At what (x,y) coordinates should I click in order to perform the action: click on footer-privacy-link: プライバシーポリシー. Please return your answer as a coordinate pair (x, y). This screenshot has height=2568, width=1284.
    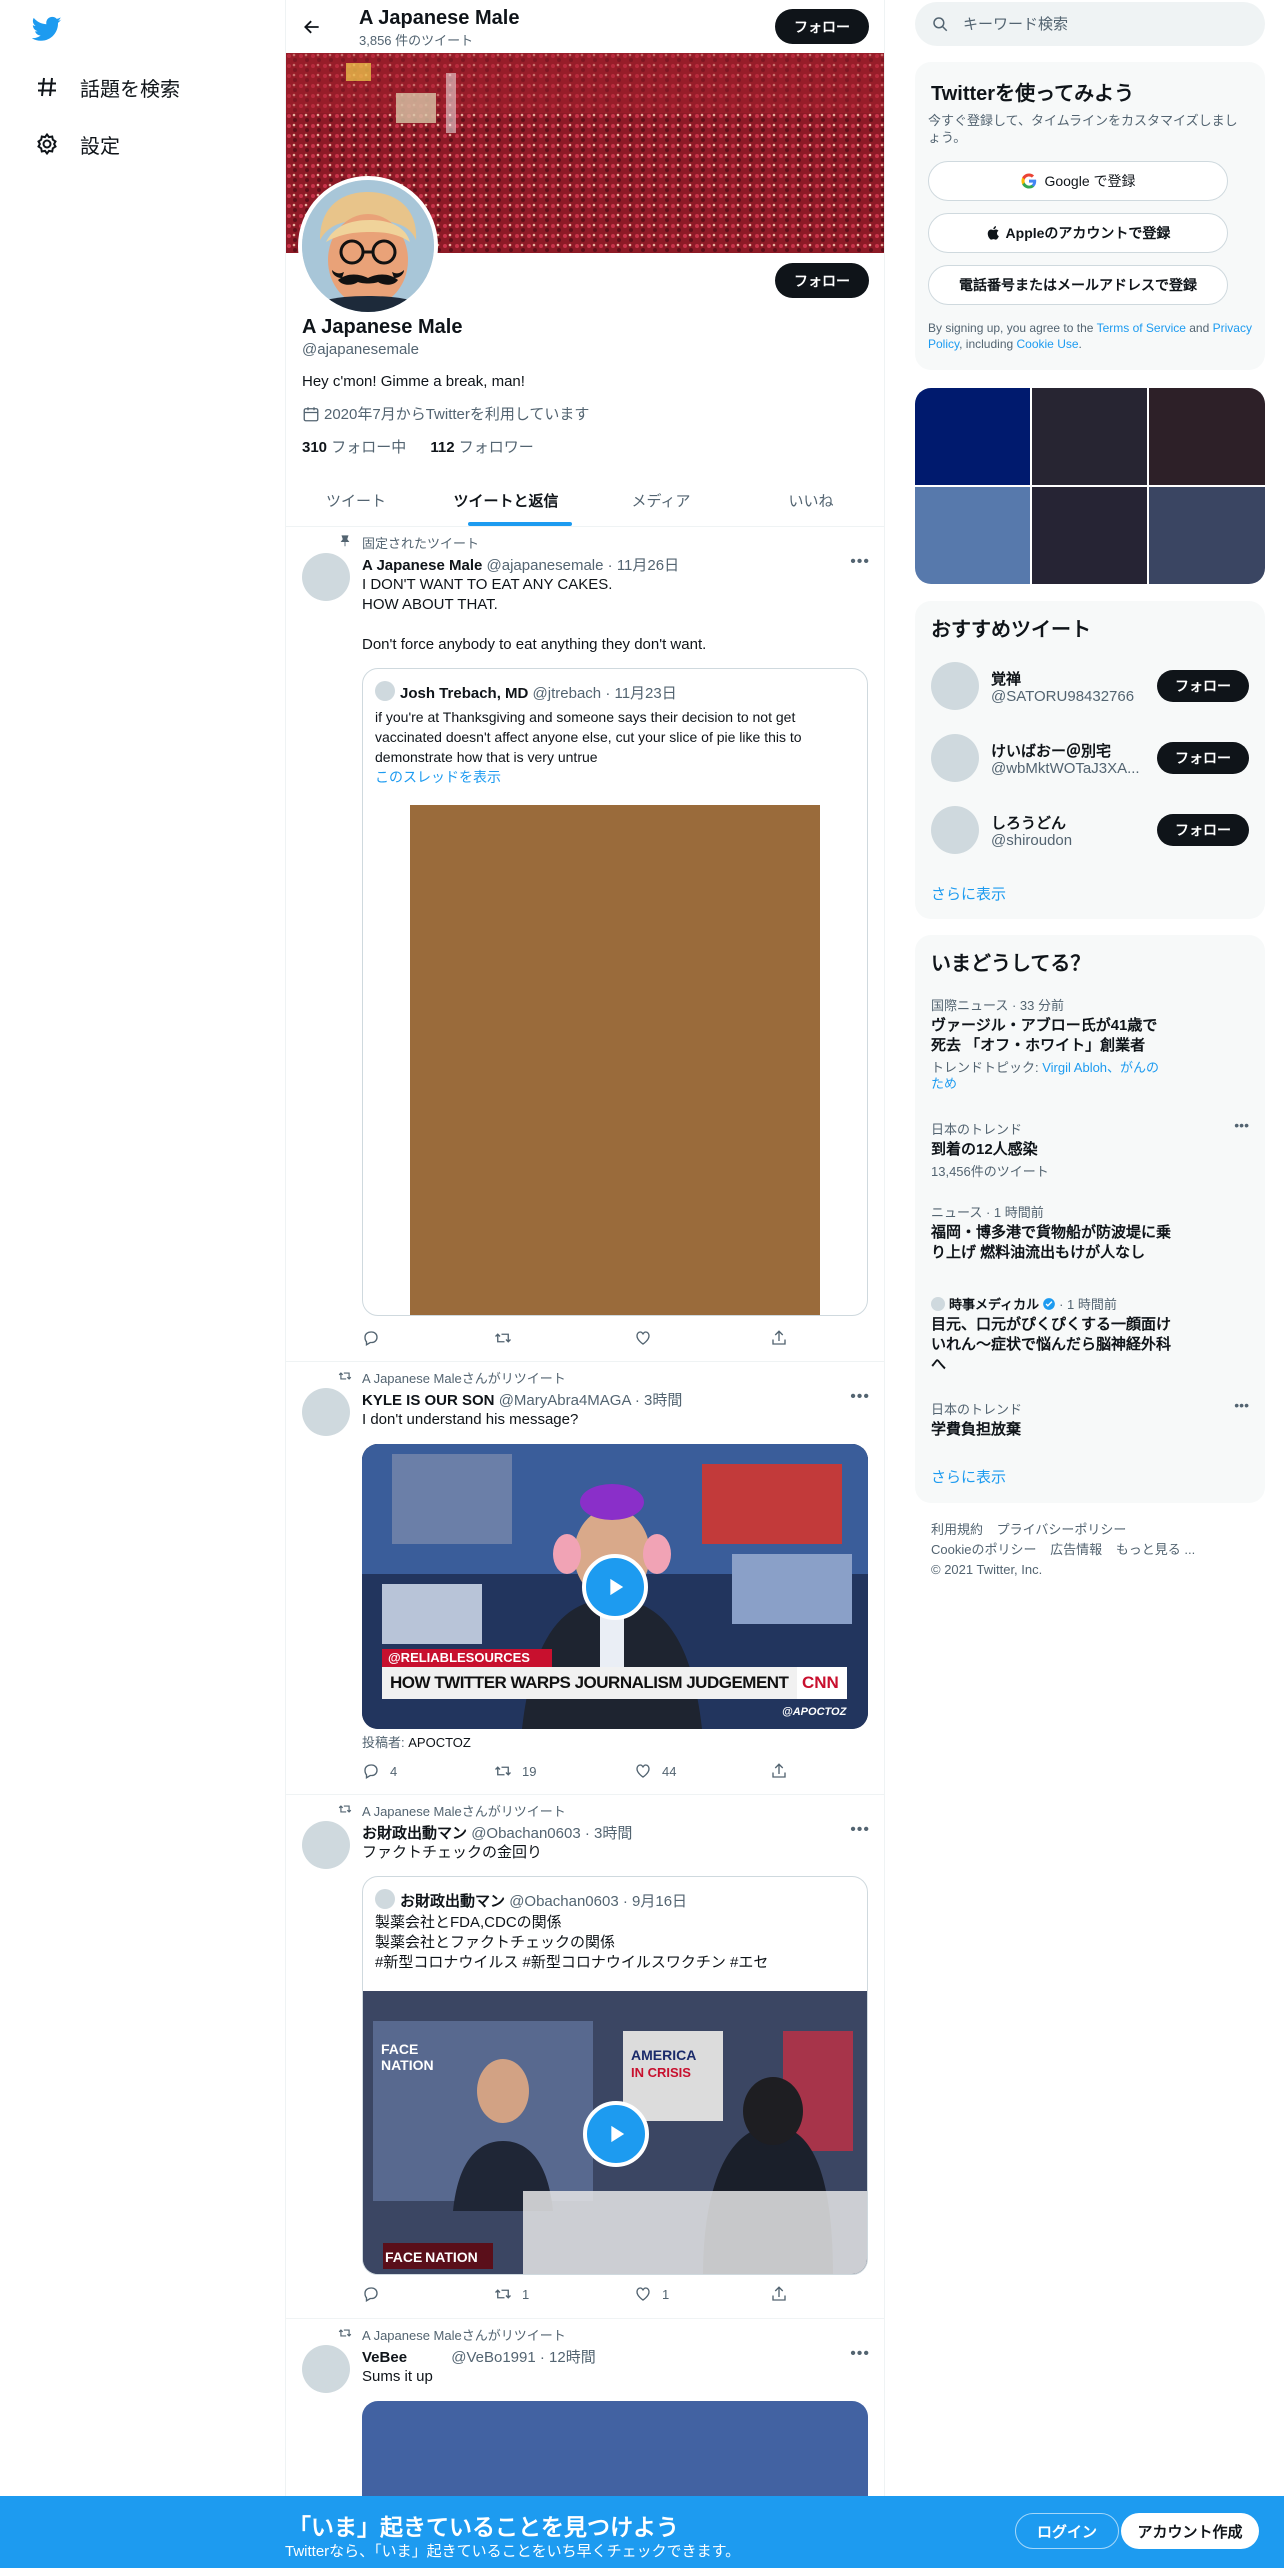
    Looking at the image, I should click on (1062, 1529).